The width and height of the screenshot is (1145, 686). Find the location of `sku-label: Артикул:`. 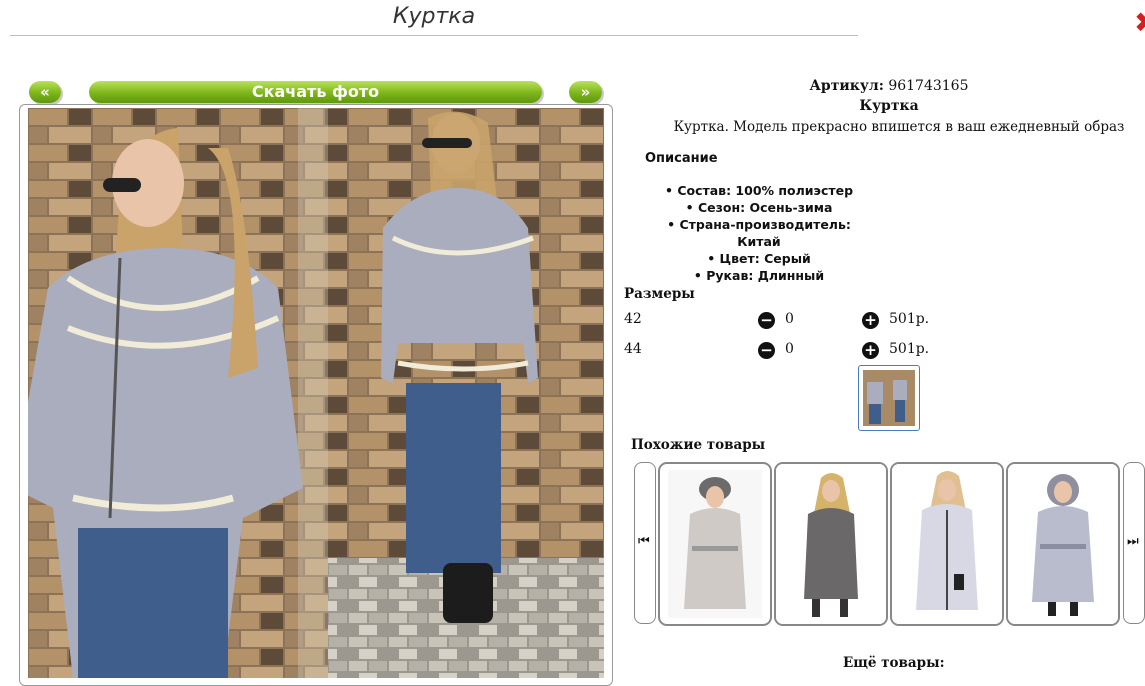

sku-label: Артикул: is located at coordinates (846, 86).